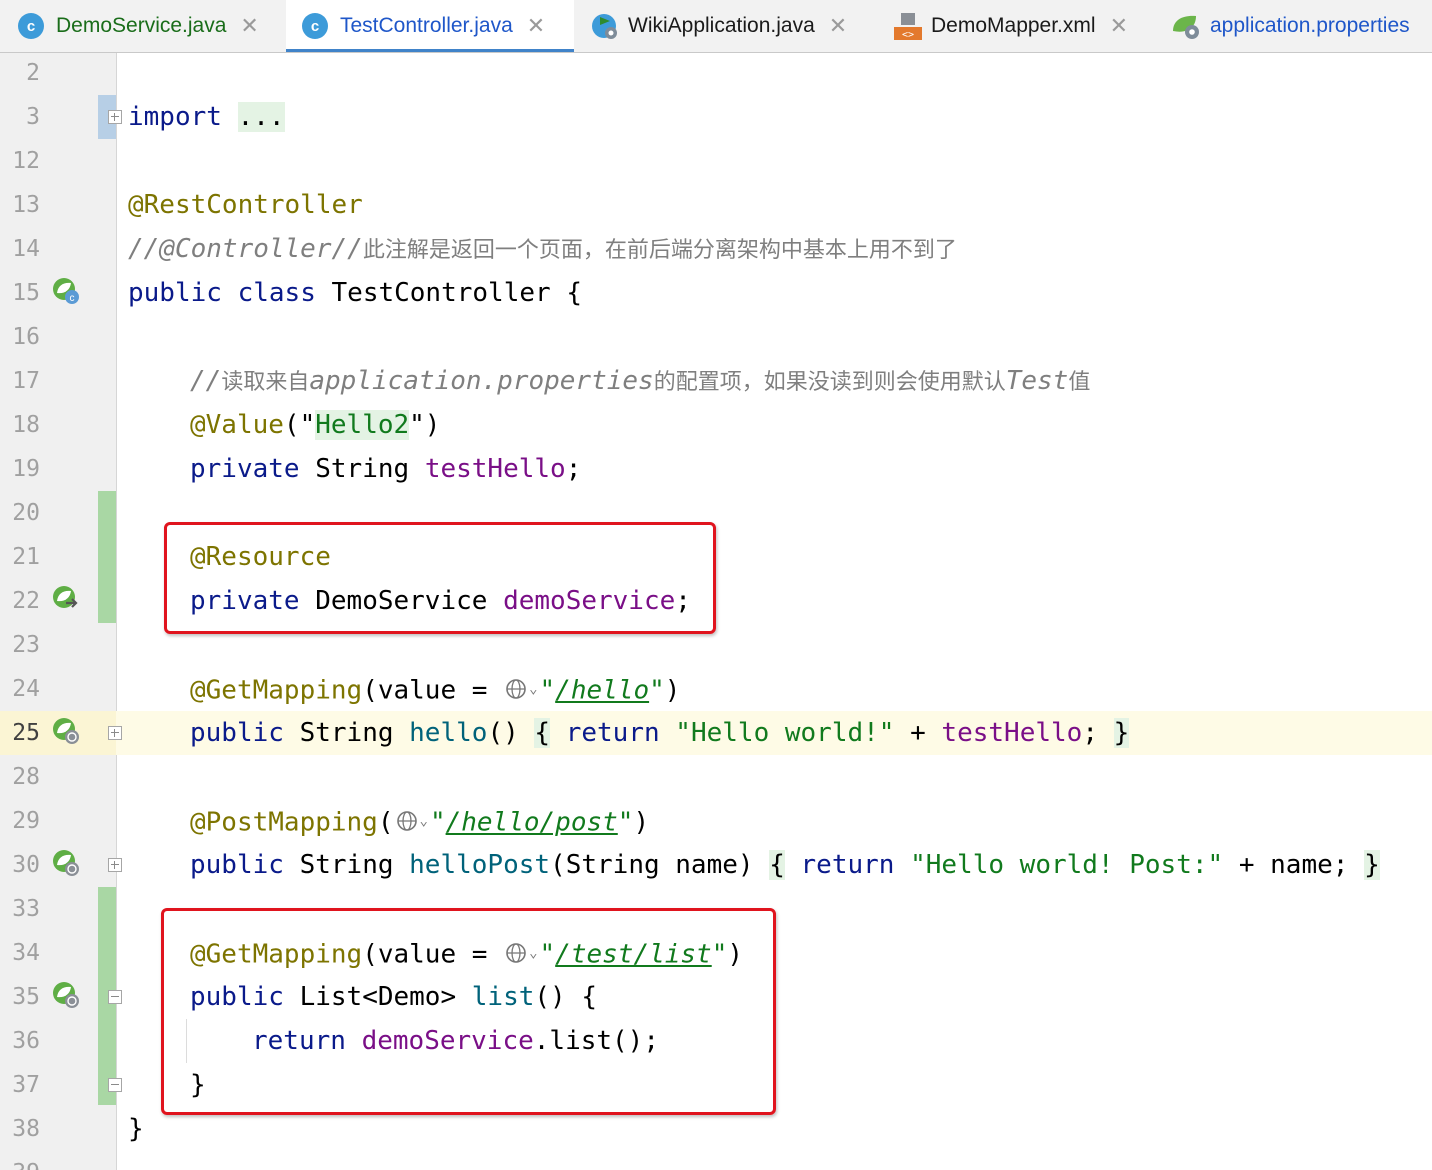 The image size is (1432, 1170). Describe the element at coordinates (26, 557) in the screenshot. I see `line-number: 21` at that location.